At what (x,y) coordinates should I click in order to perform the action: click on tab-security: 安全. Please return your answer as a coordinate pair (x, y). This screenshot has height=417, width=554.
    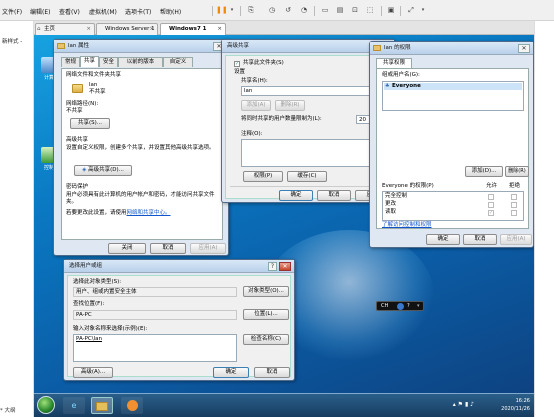
    Looking at the image, I should click on (108, 62).